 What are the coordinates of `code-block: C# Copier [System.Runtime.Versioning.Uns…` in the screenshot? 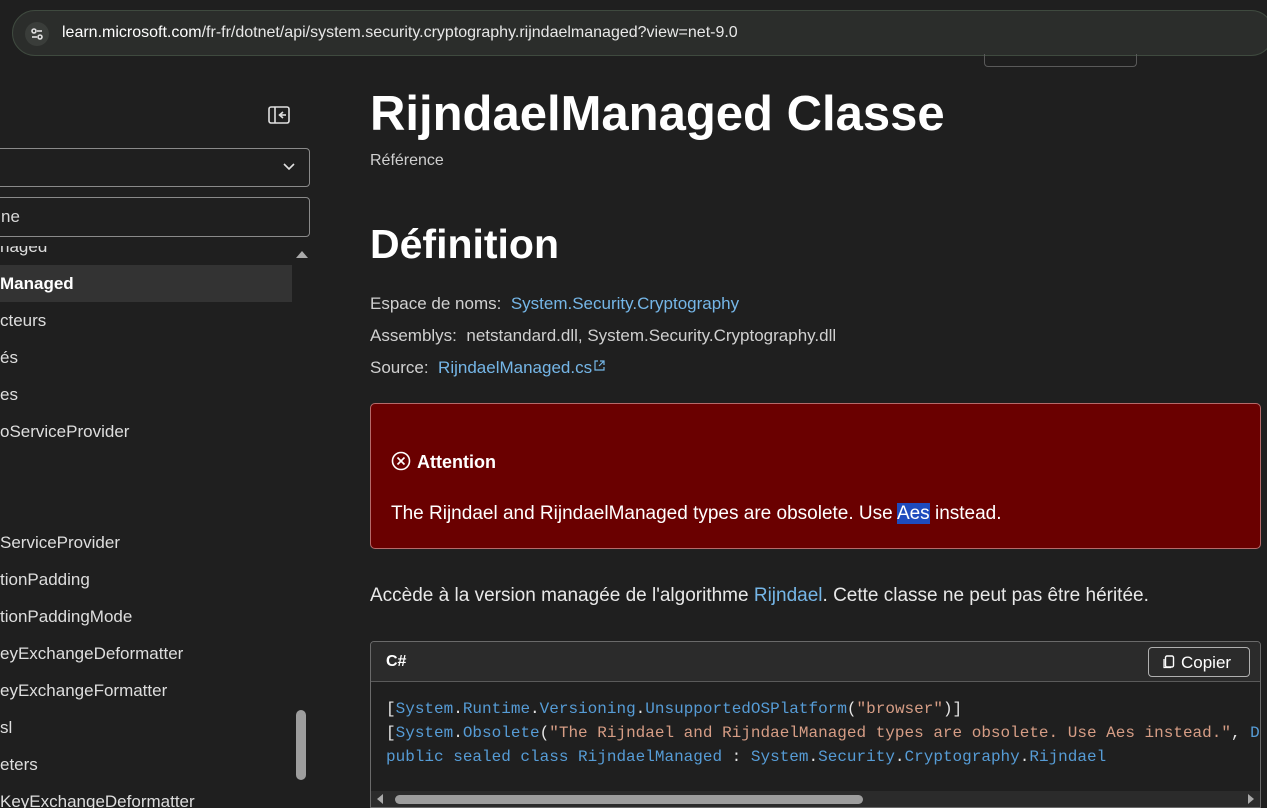 It's located at (815, 724).